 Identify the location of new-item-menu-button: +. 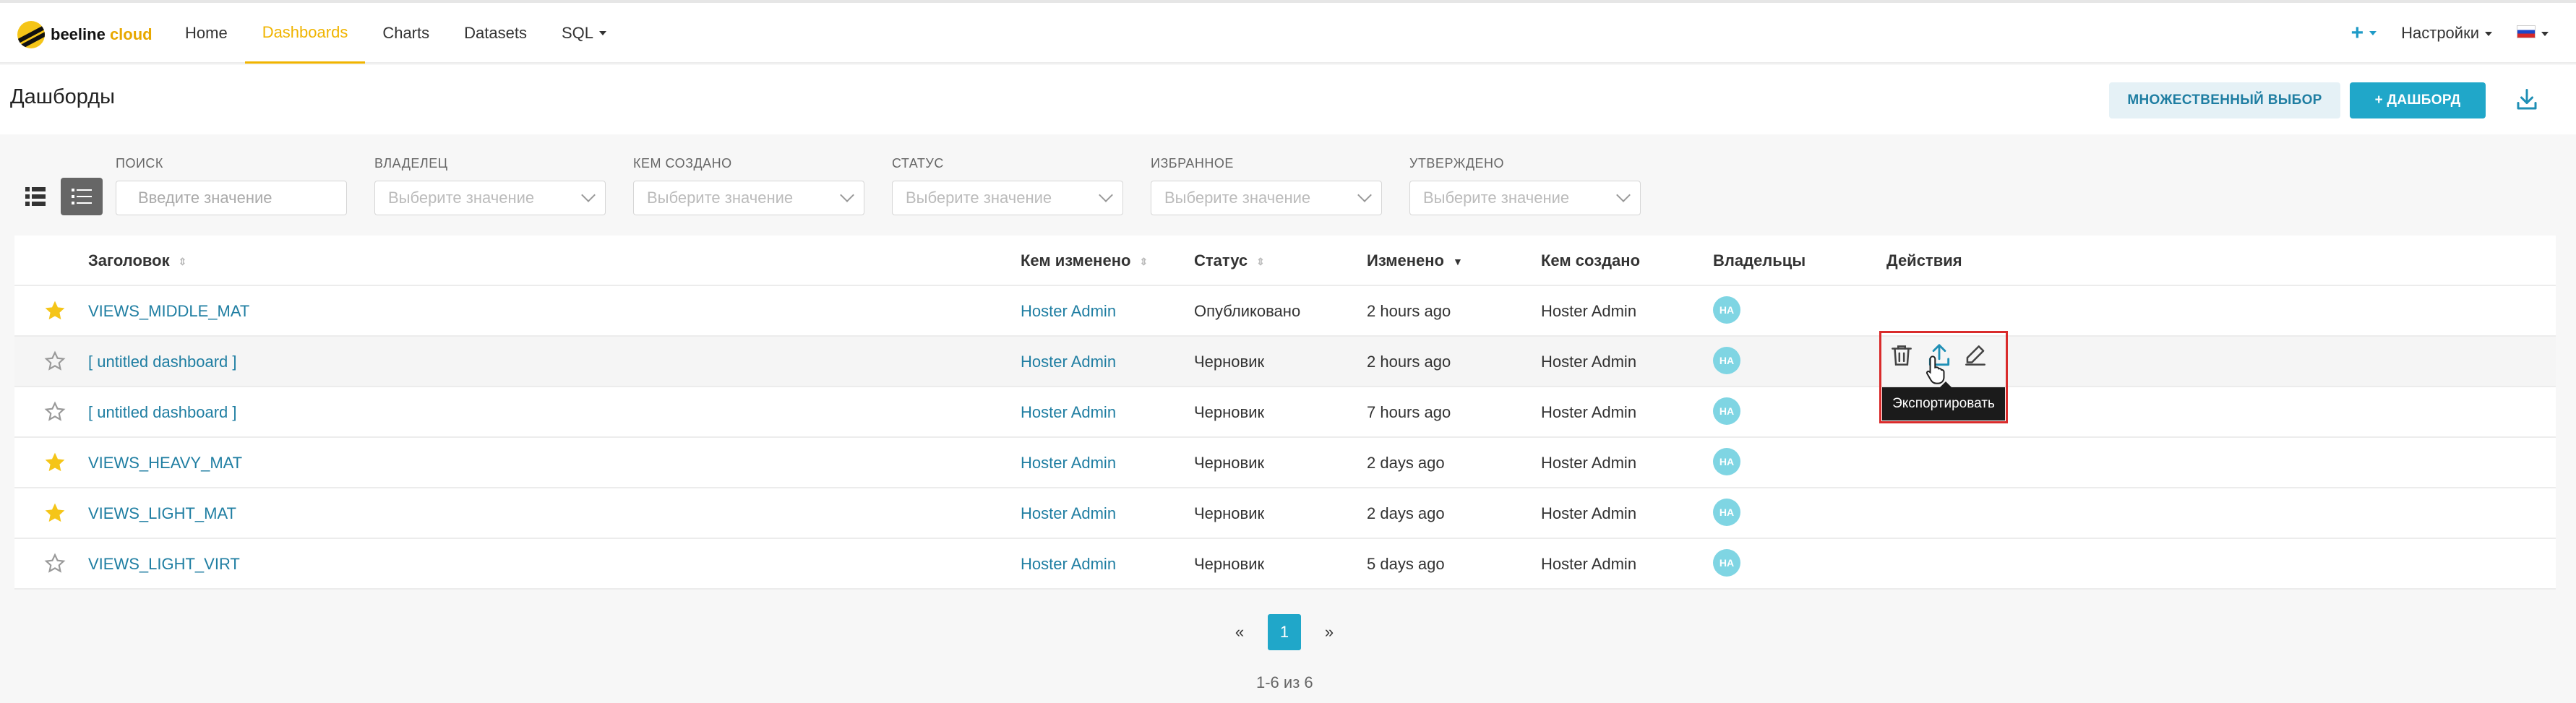
(2364, 33).